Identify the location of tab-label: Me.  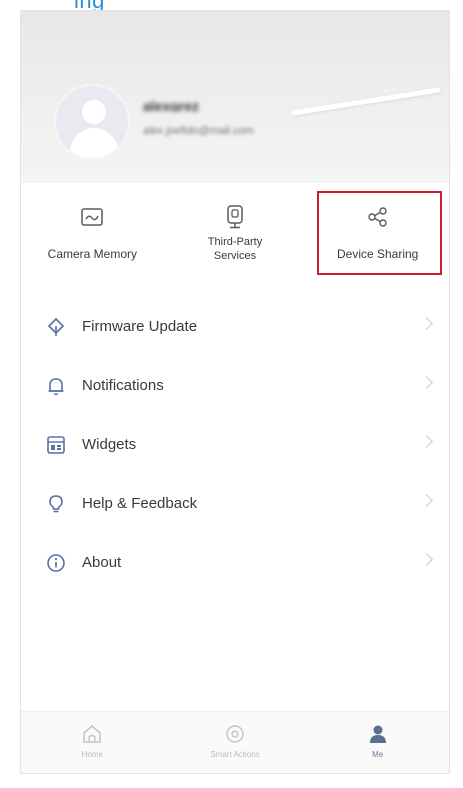
(378, 754).